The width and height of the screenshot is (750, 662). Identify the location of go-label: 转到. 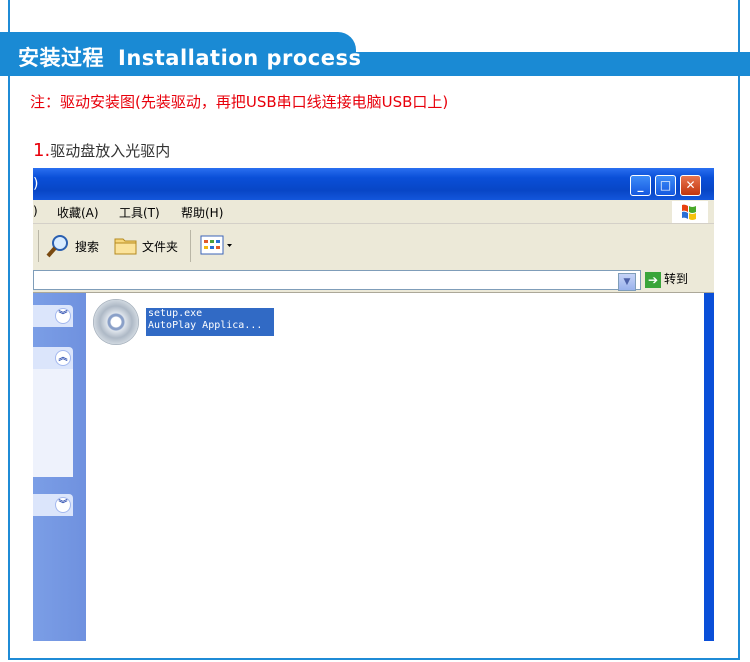
(676, 279).